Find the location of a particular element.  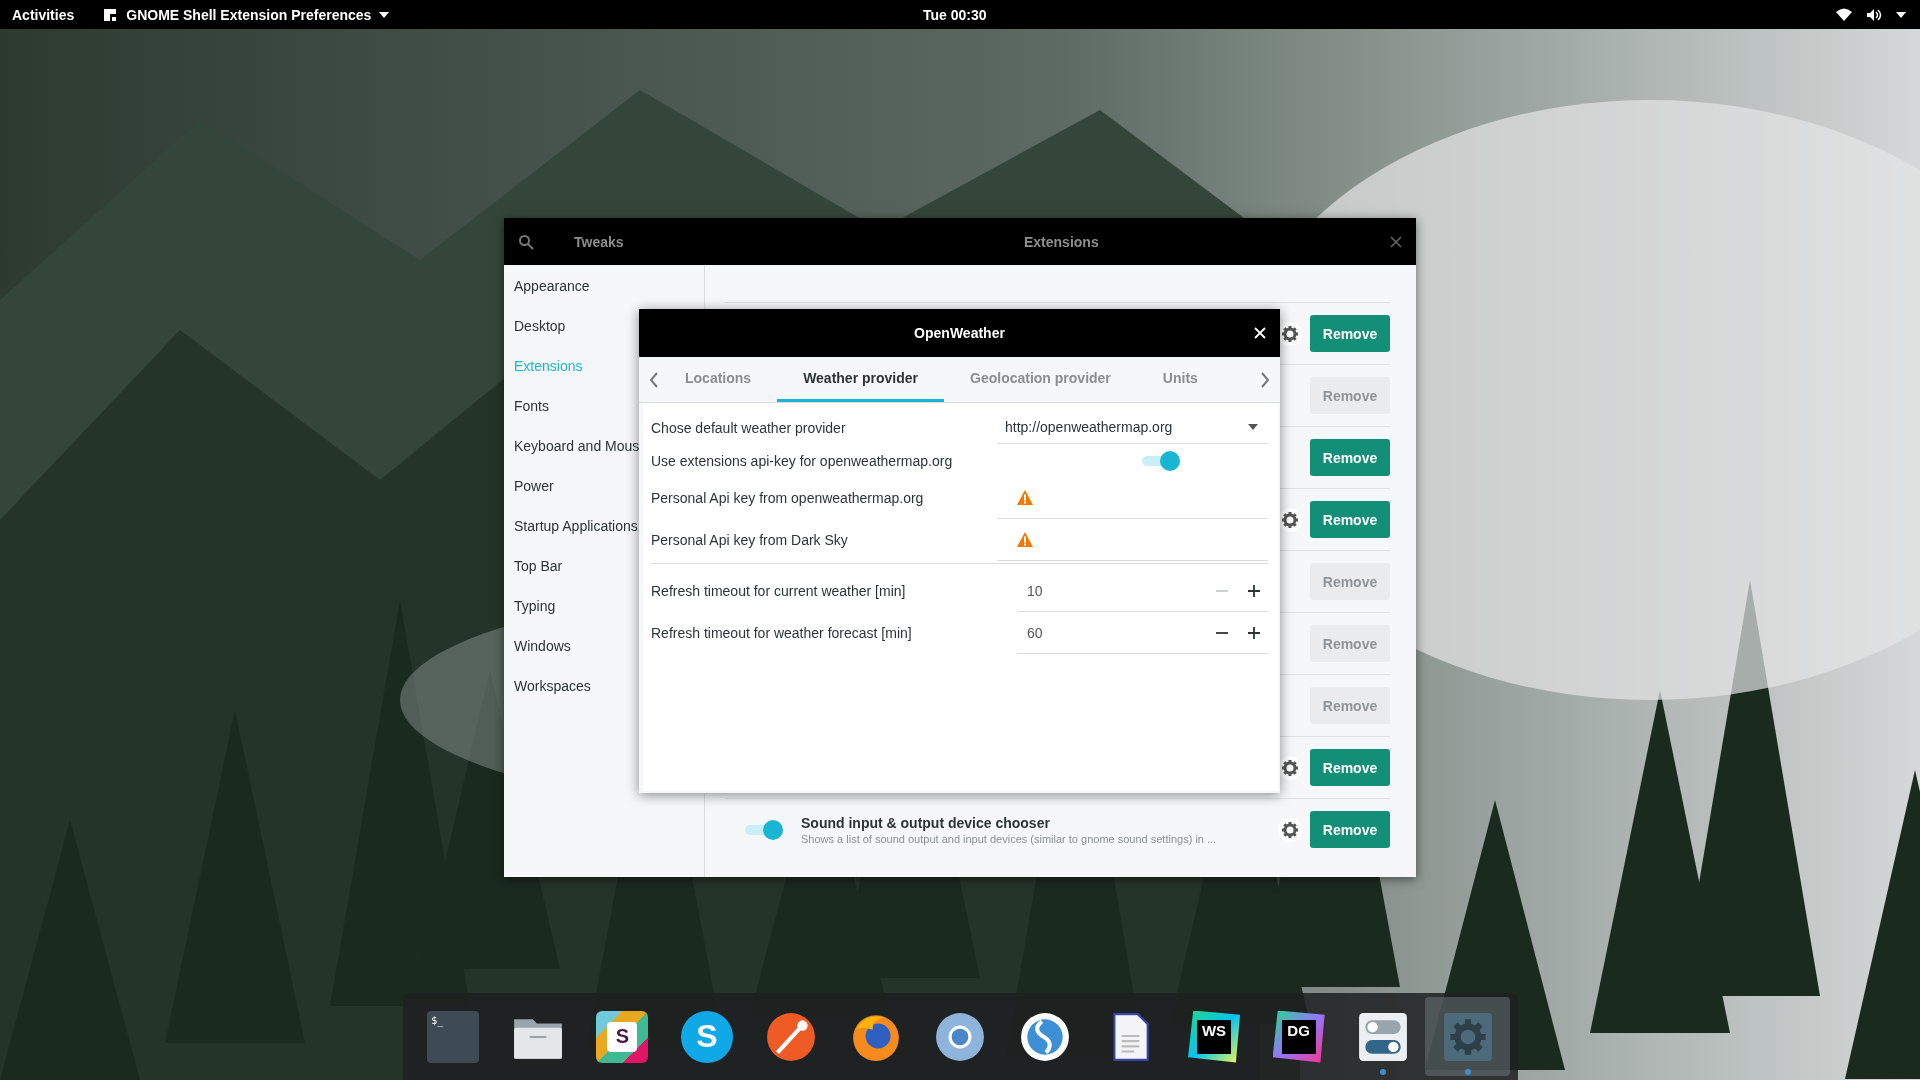

slack-app-icon: S is located at coordinates (622, 1036).